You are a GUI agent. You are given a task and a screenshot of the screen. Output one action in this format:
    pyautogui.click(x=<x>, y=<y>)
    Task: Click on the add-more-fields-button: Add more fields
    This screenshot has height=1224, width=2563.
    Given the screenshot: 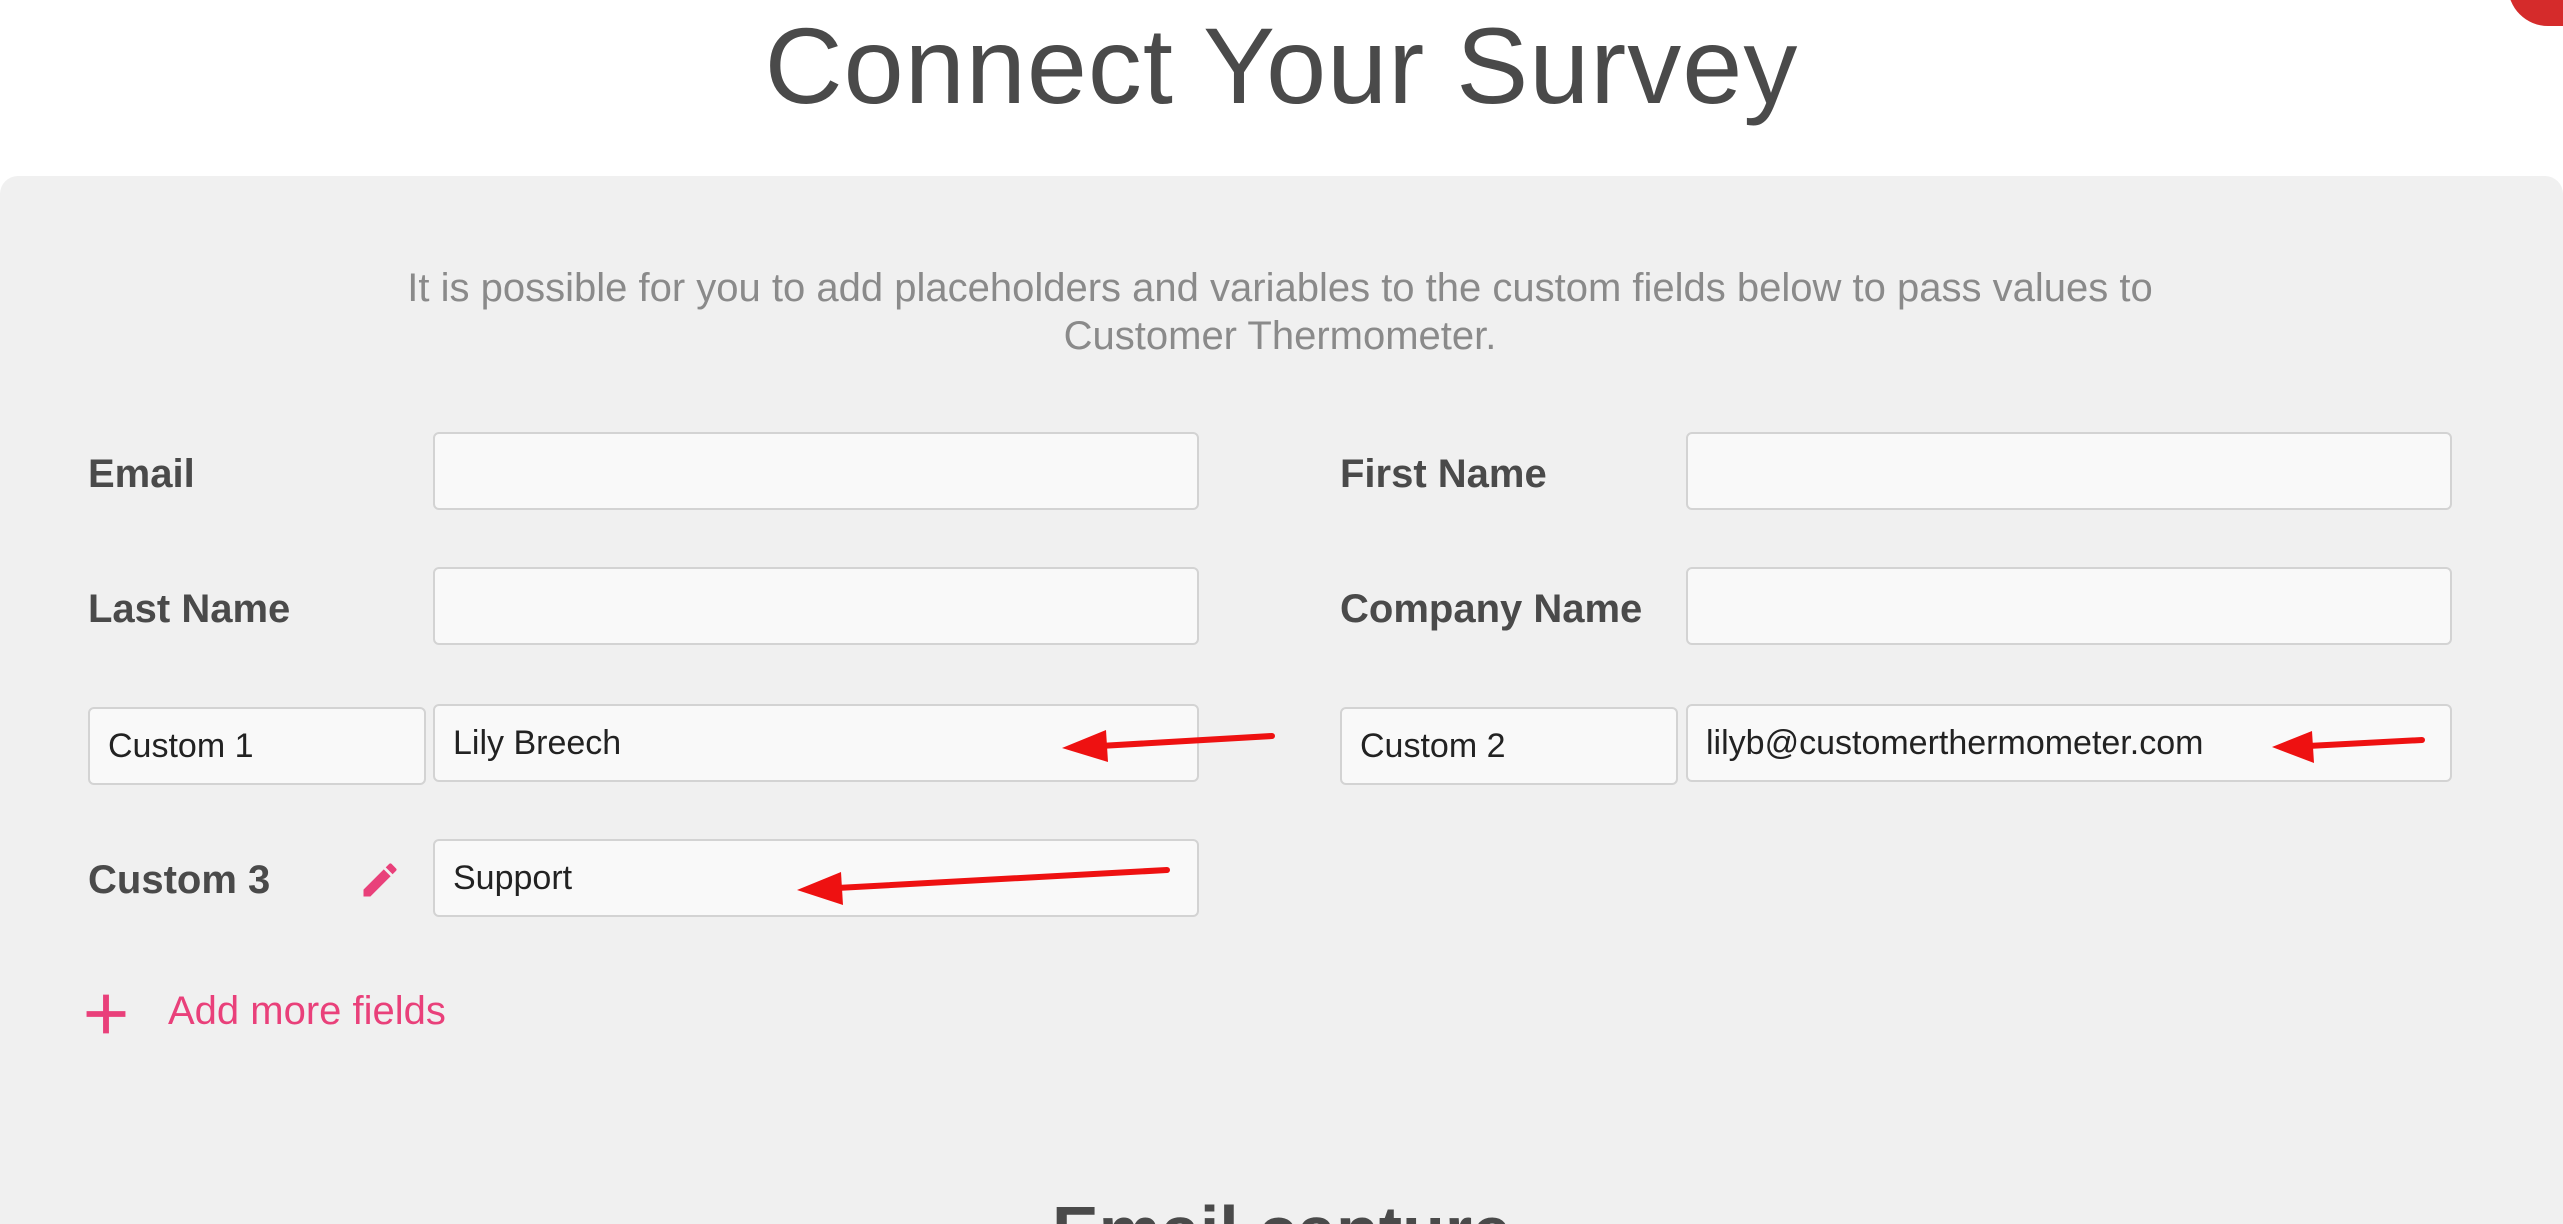 What is the action you would take?
    pyautogui.click(x=265, y=1011)
    